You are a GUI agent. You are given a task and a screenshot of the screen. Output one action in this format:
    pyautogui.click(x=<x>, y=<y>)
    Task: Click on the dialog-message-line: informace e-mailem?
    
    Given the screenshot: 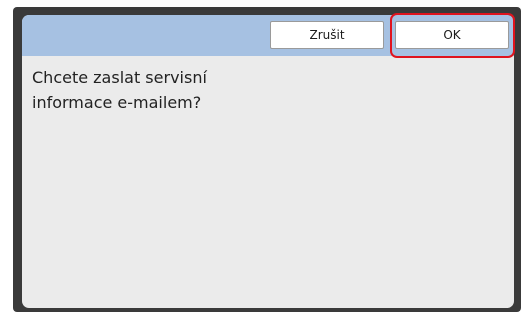 What is the action you would take?
    pyautogui.click(x=117, y=102)
    